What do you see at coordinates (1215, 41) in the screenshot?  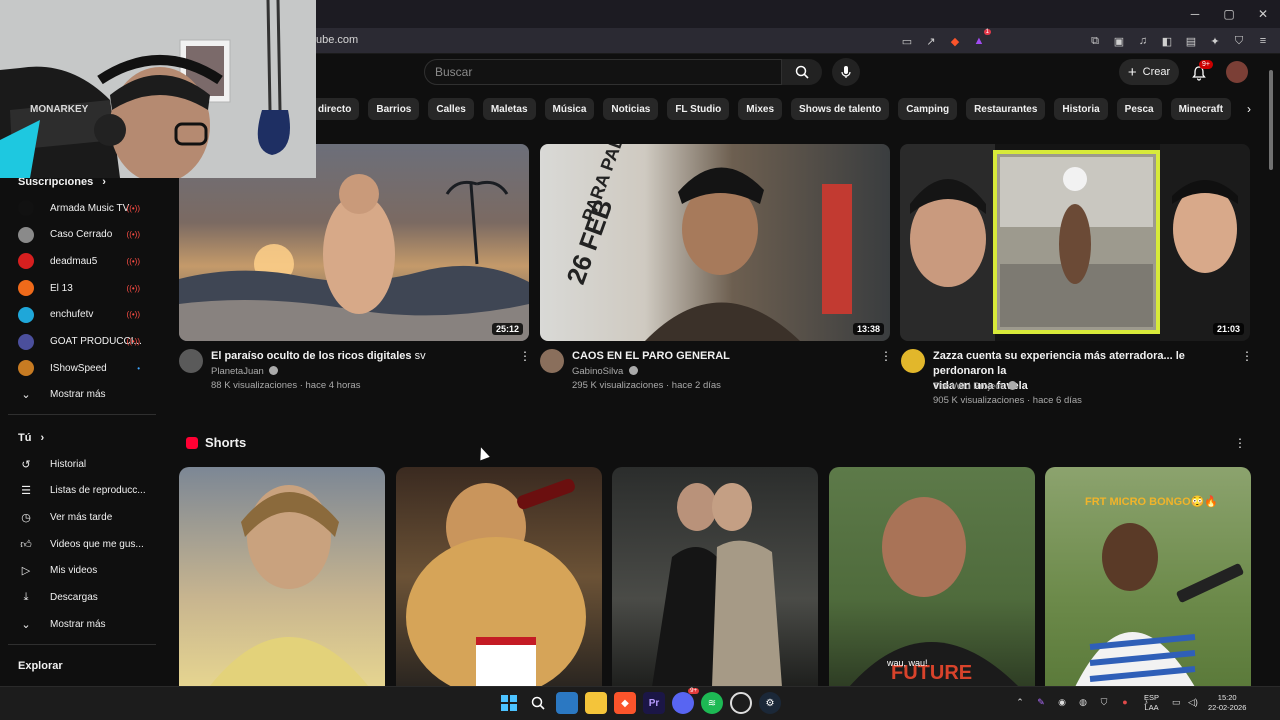 I see `leo-icon: ✦` at bounding box center [1215, 41].